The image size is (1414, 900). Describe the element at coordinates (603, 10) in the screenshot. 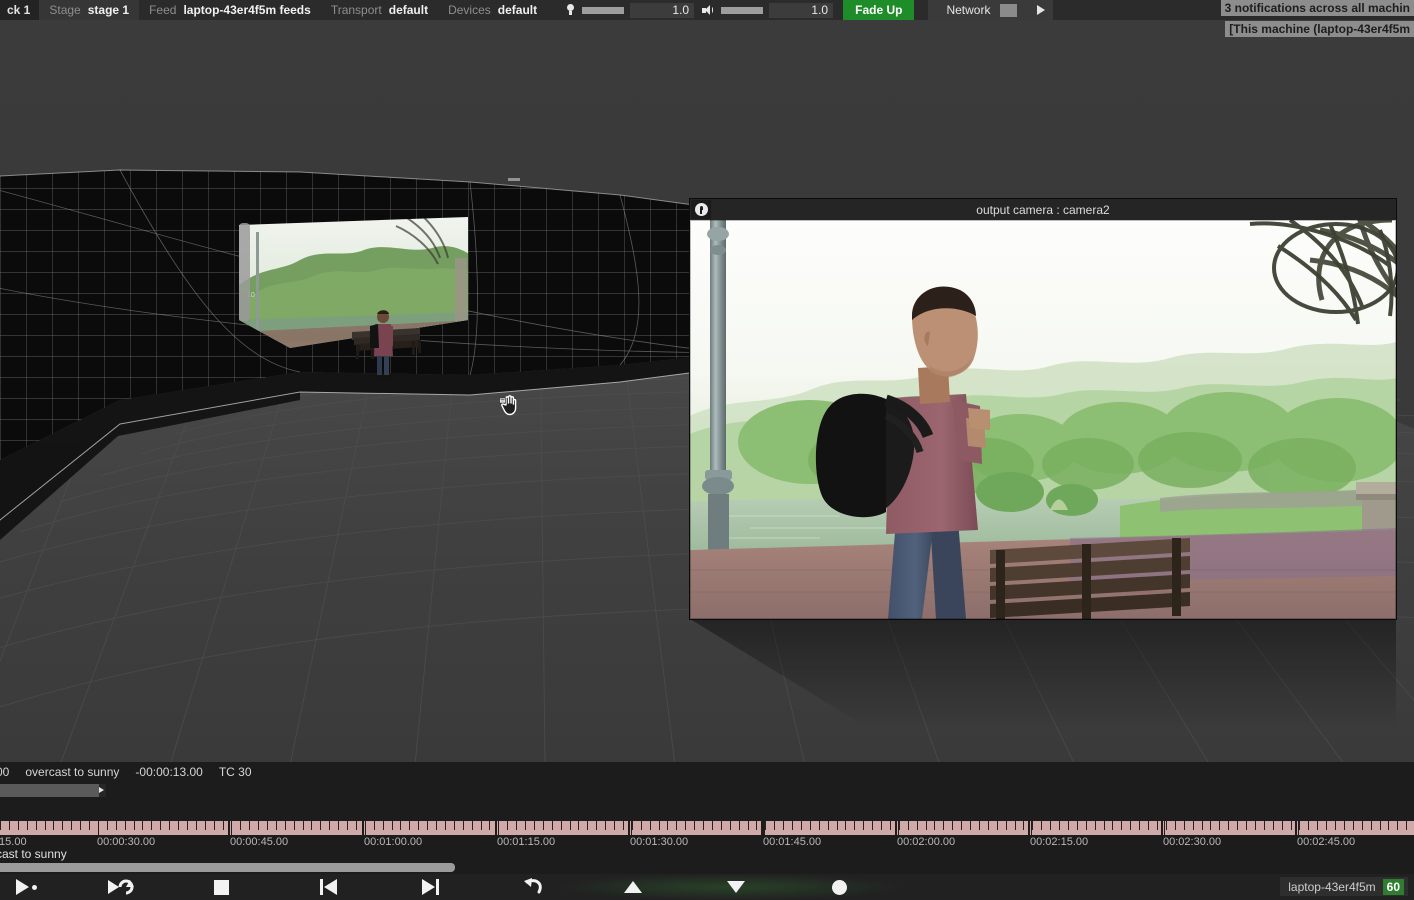

I see `brightness-slider` at that location.